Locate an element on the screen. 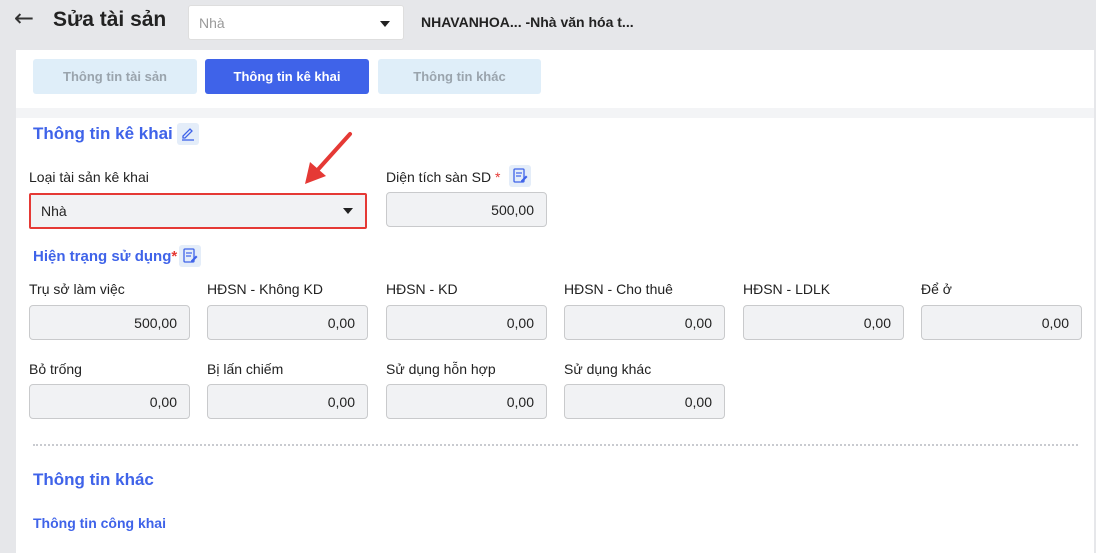 The width and height of the screenshot is (1096, 553). asset-category-select: Nhà is located at coordinates (296, 22).